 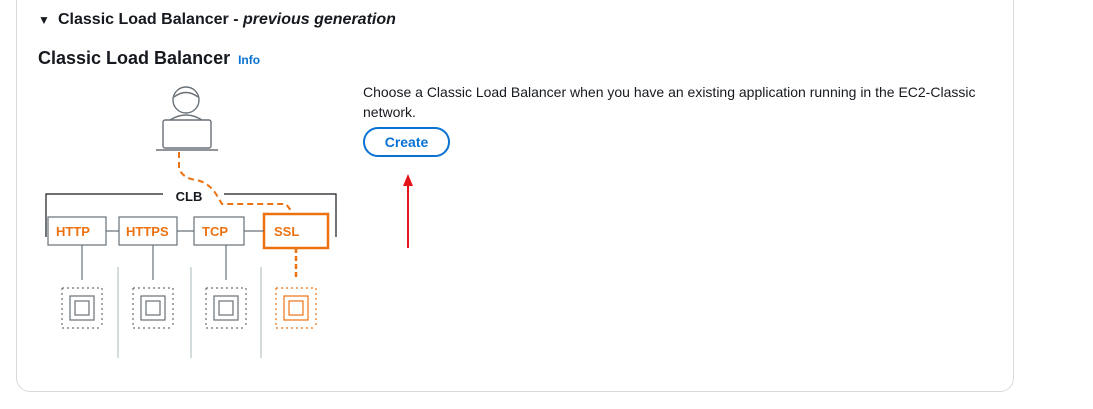 What do you see at coordinates (134, 58) in the screenshot?
I see `panel-title: Classic Load Balancer` at bounding box center [134, 58].